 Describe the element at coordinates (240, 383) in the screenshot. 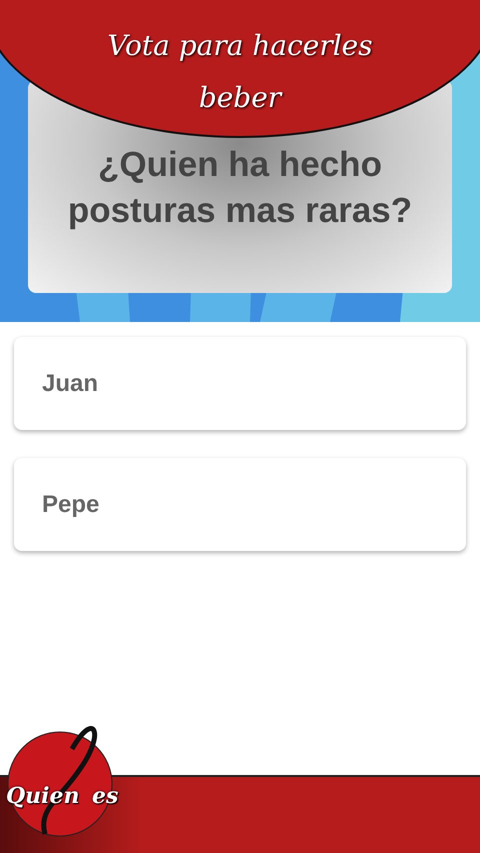

I see `answer-option: Juan` at that location.